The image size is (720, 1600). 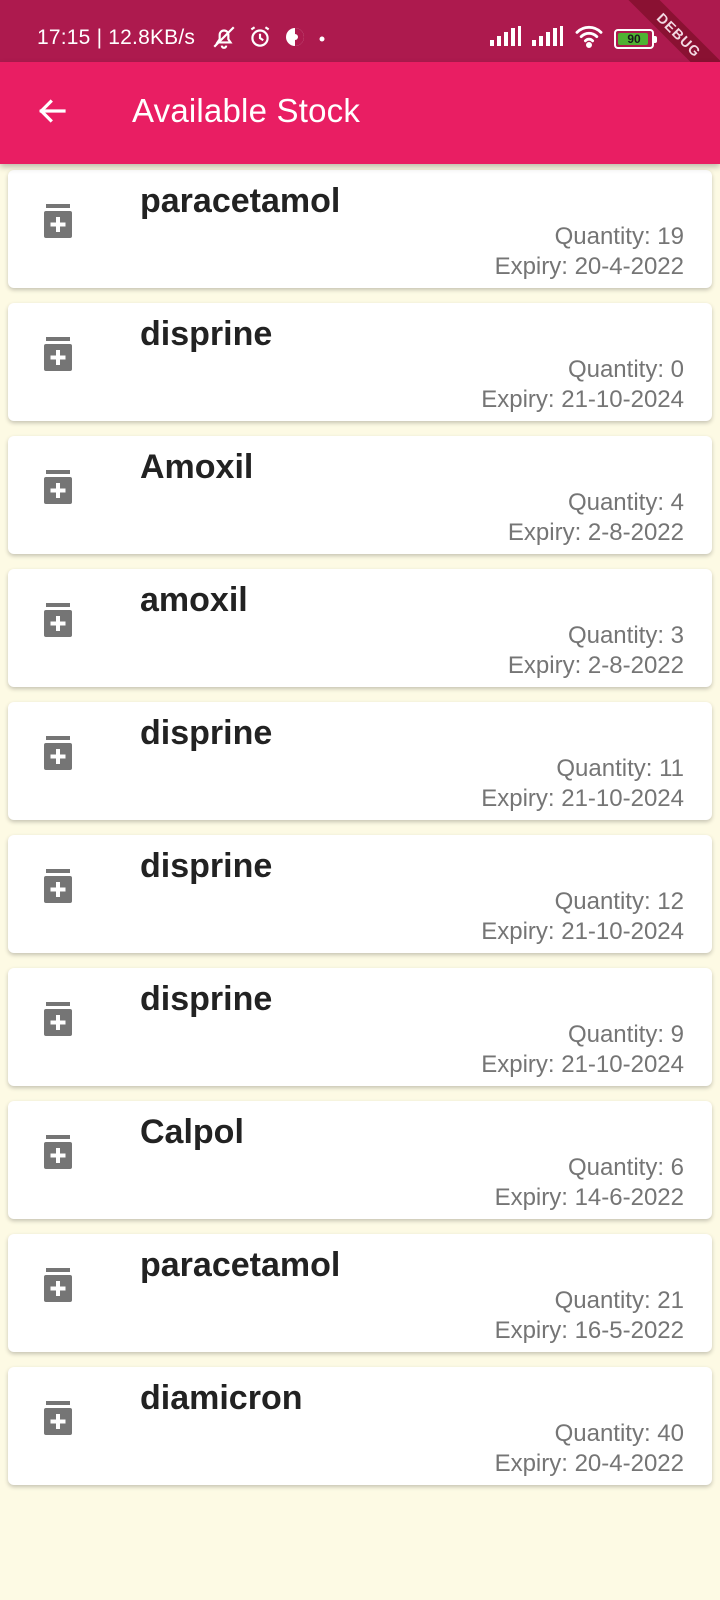 What do you see at coordinates (619, 901) in the screenshot?
I see `stock-item-quantity: Quantity: 12` at bounding box center [619, 901].